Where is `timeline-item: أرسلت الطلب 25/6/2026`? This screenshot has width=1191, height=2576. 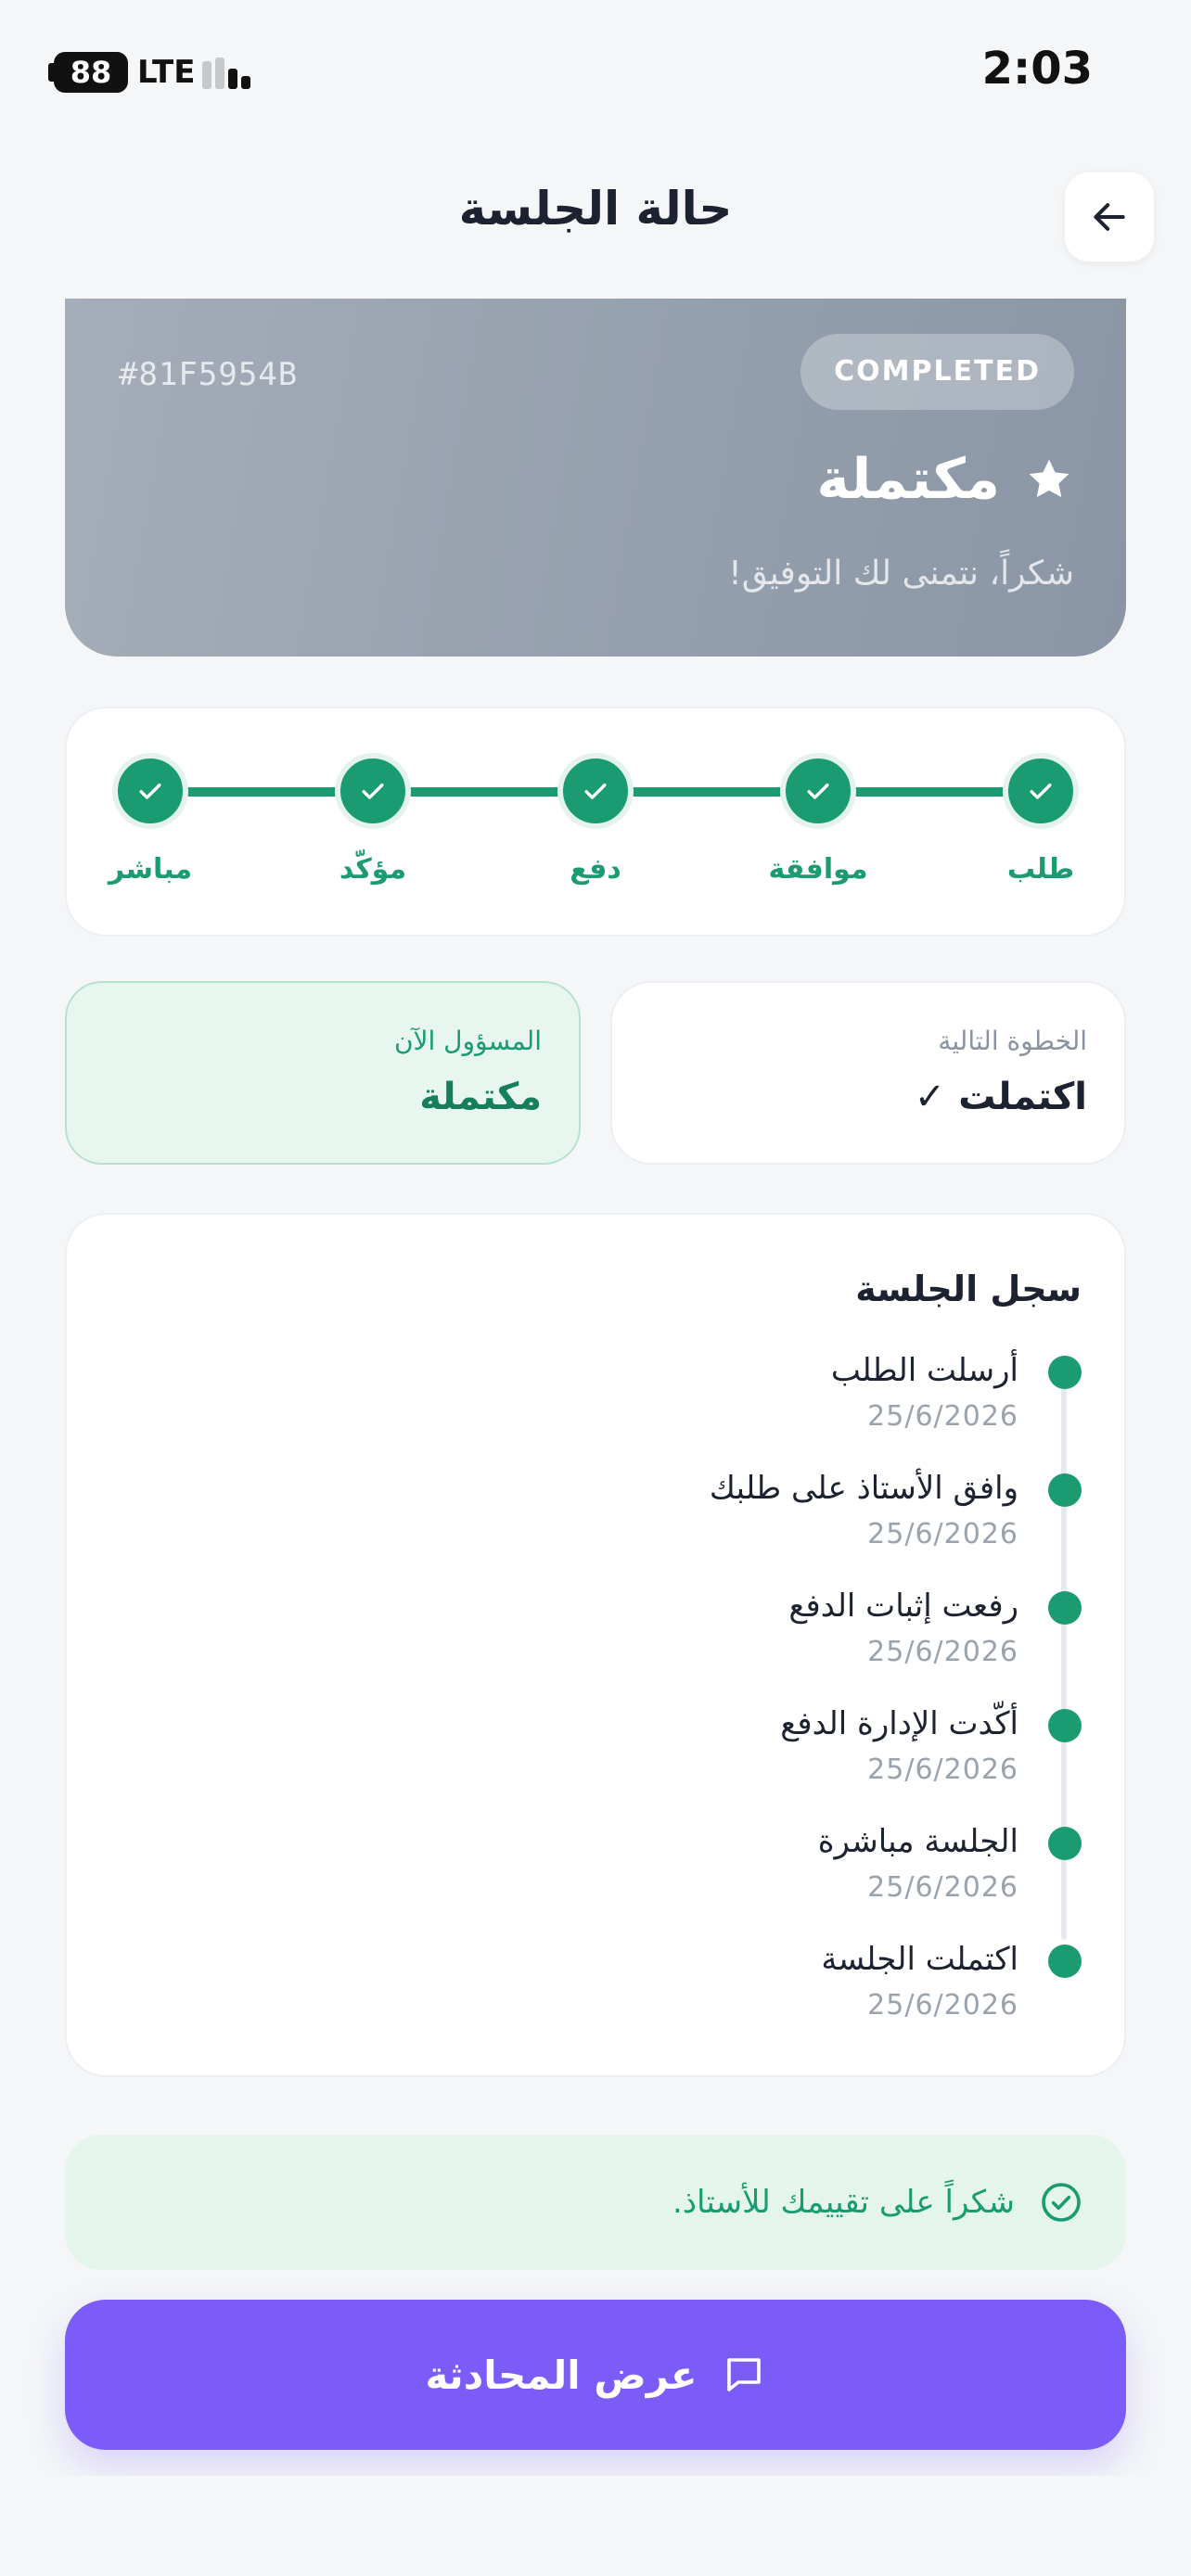
timeline-item: أرسلت الطلب 25/6/2026 is located at coordinates (664, 1403).